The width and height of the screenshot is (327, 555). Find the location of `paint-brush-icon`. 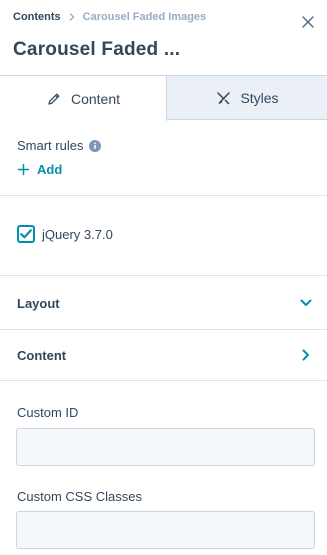

paint-brush-icon is located at coordinates (223, 98).